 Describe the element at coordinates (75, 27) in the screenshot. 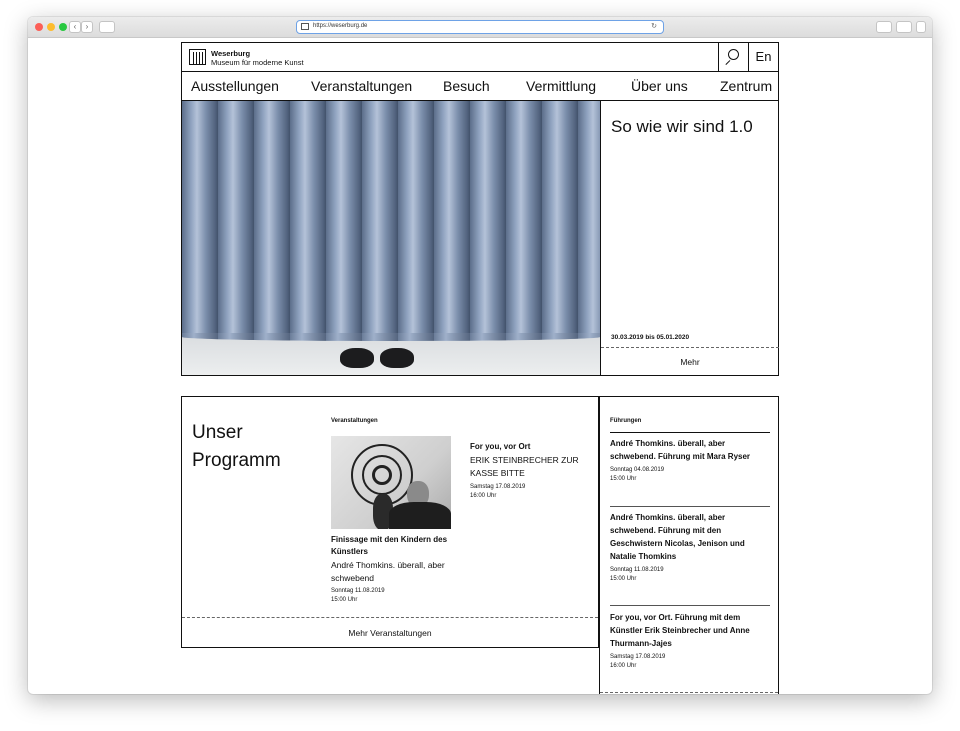

I see `back-button: ‹` at that location.